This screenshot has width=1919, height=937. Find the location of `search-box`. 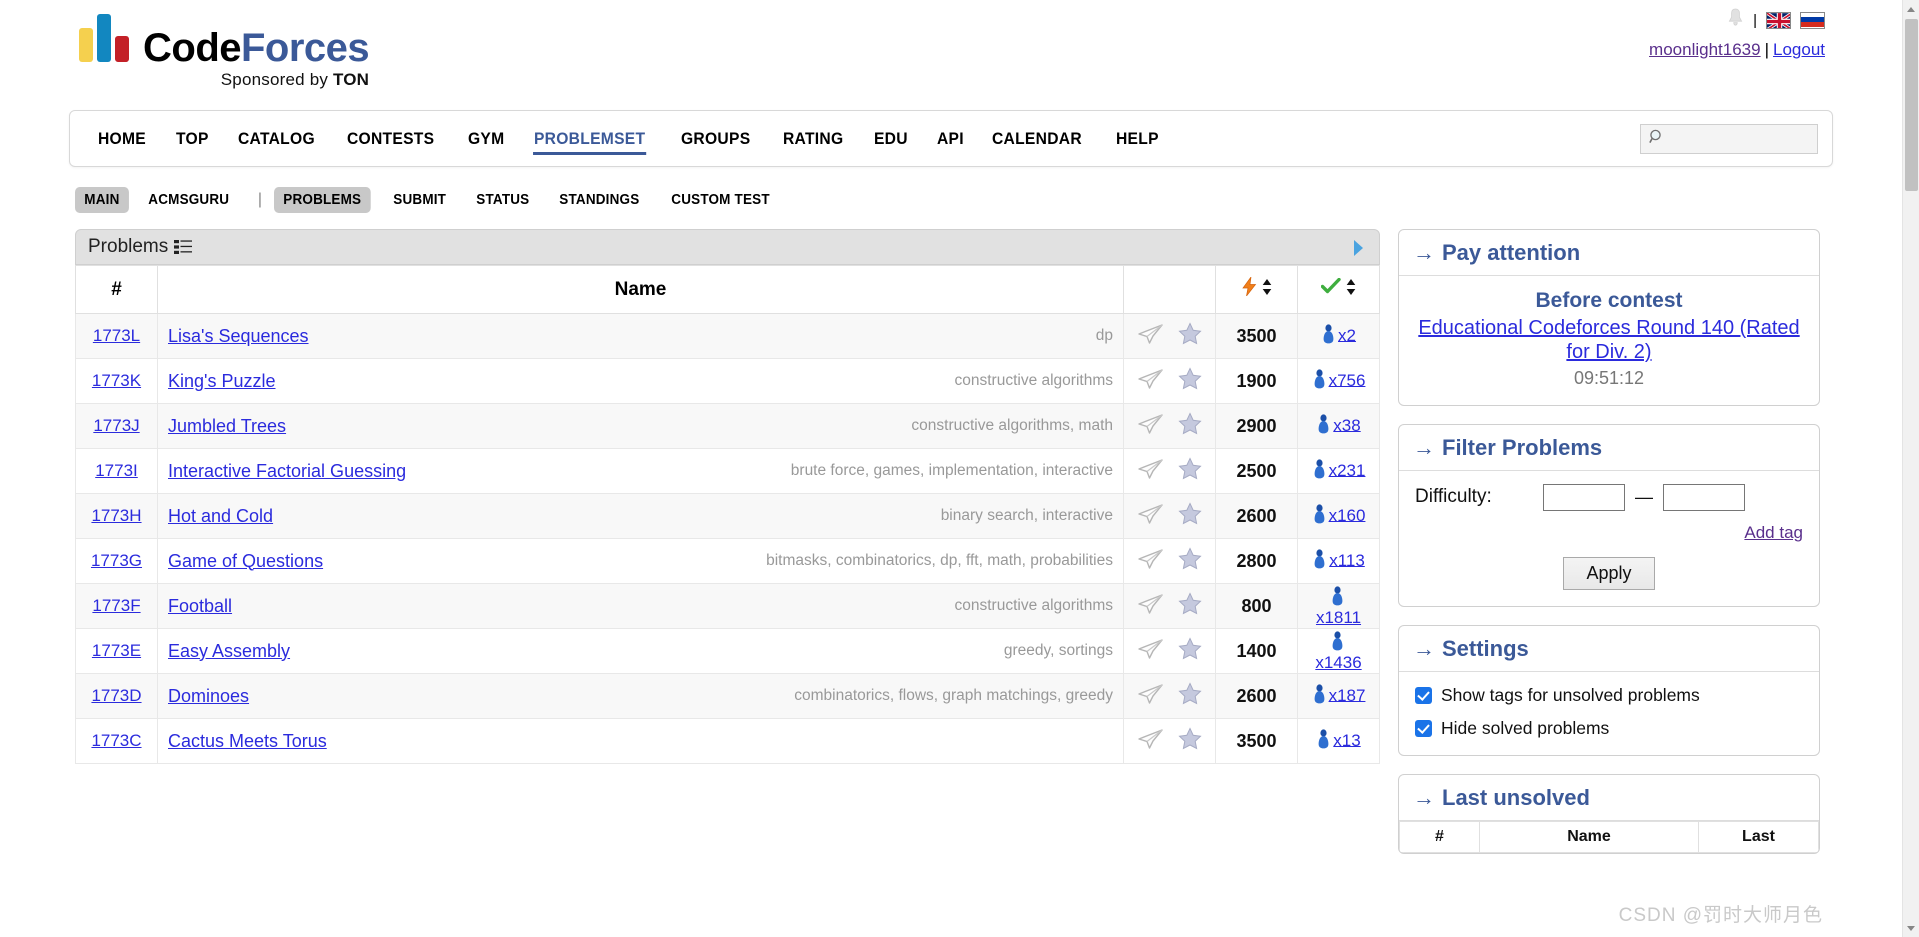

search-box is located at coordinates (1729, 139).